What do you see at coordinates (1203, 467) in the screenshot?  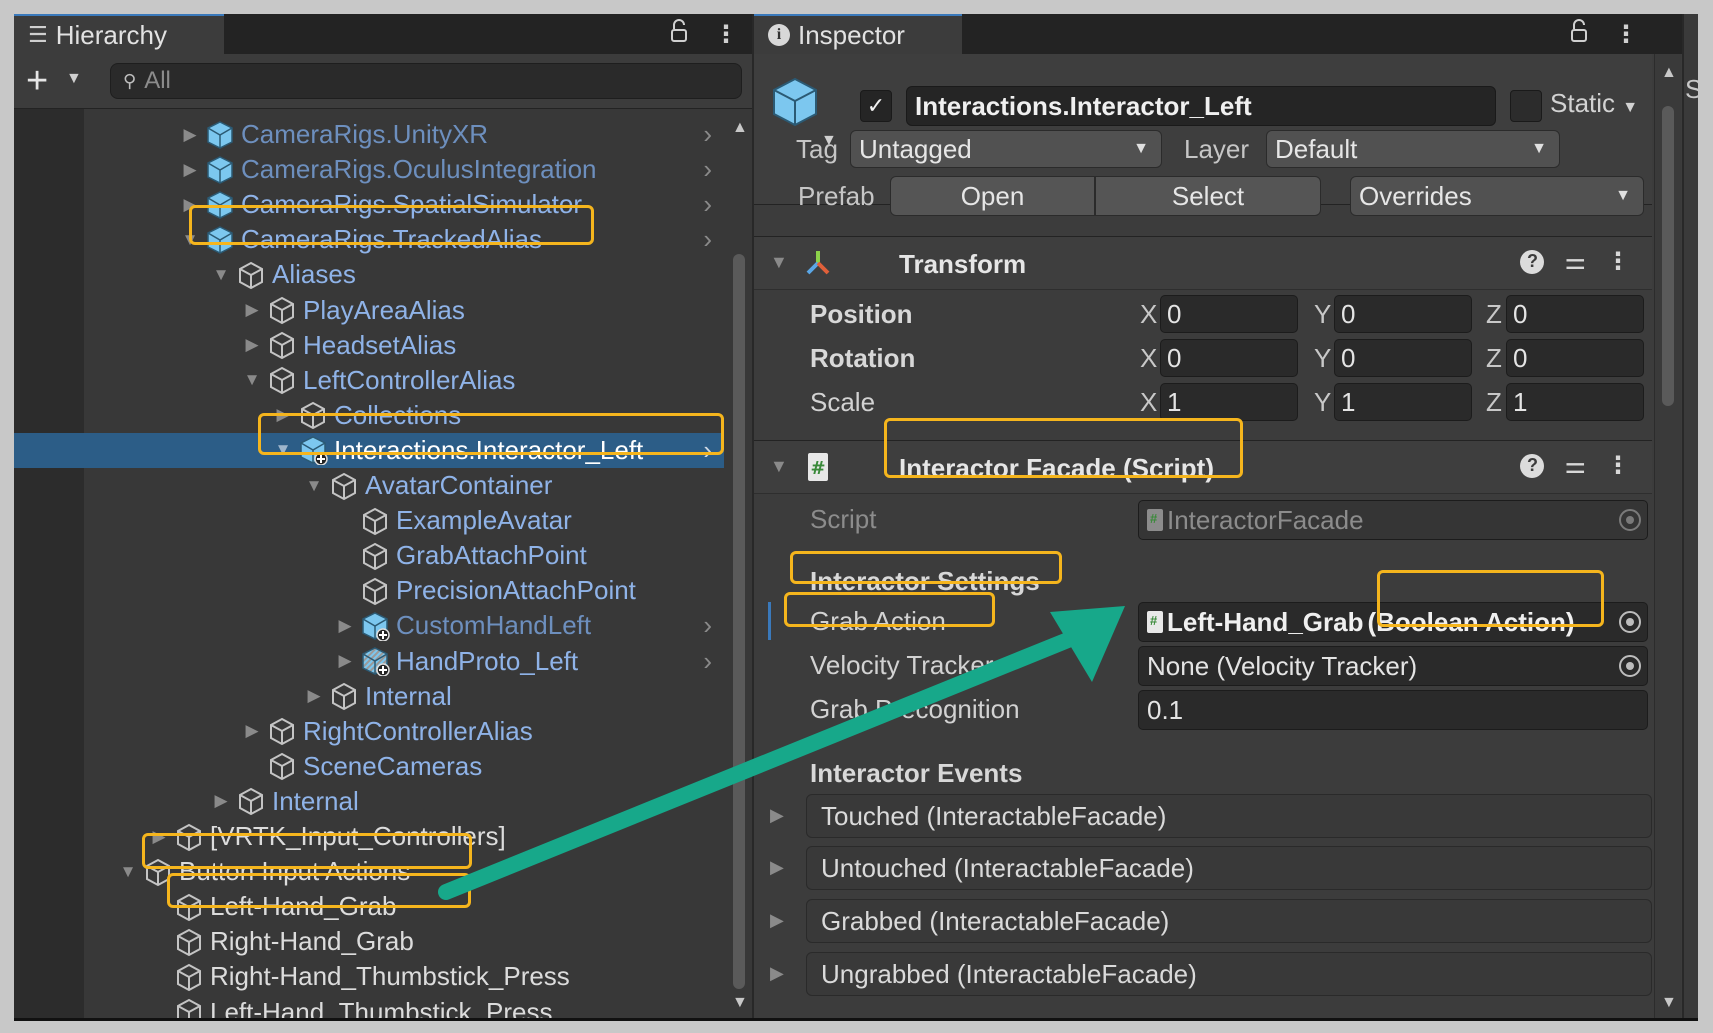 I see `interactor-facade-component-header: ▼ # Interactor Facade (Script) ? ⚌ ⋮` at bounding box center [1203, 467].